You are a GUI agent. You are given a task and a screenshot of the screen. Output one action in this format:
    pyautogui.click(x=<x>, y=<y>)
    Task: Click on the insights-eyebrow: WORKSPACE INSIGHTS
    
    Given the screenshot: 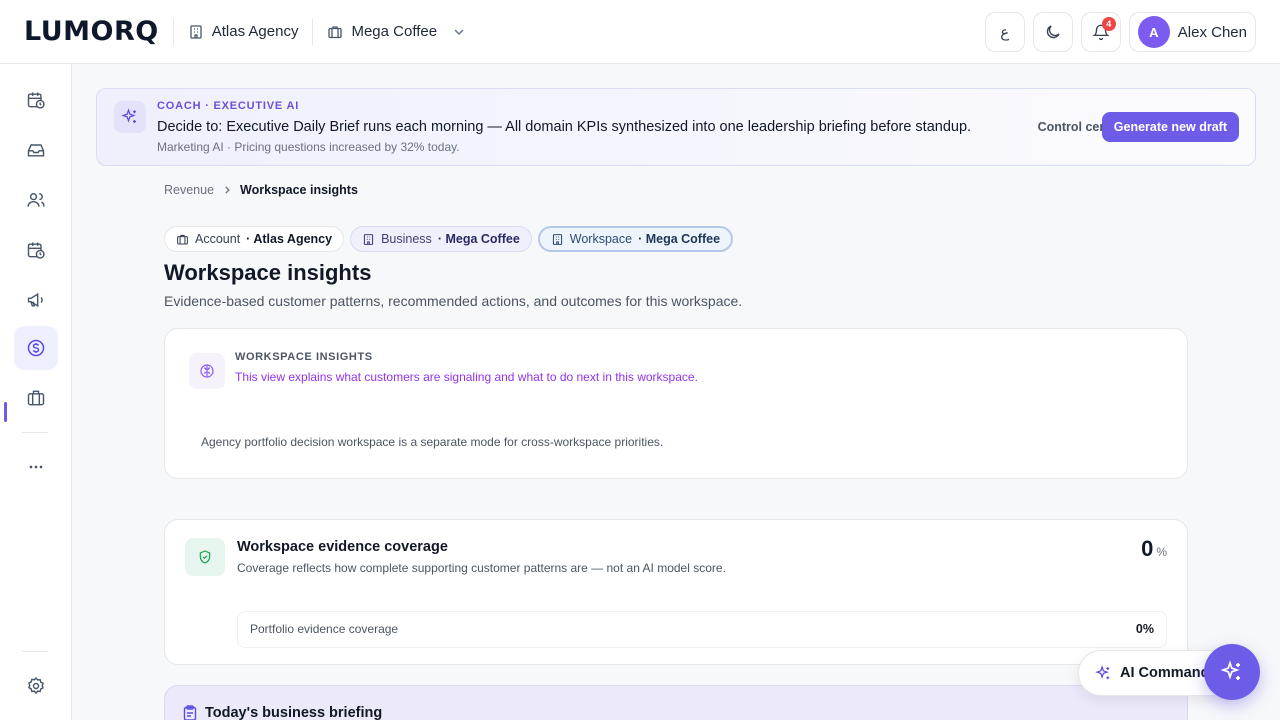 What is the action you would take?
    pyautogui.click(x=304, y=357)
    